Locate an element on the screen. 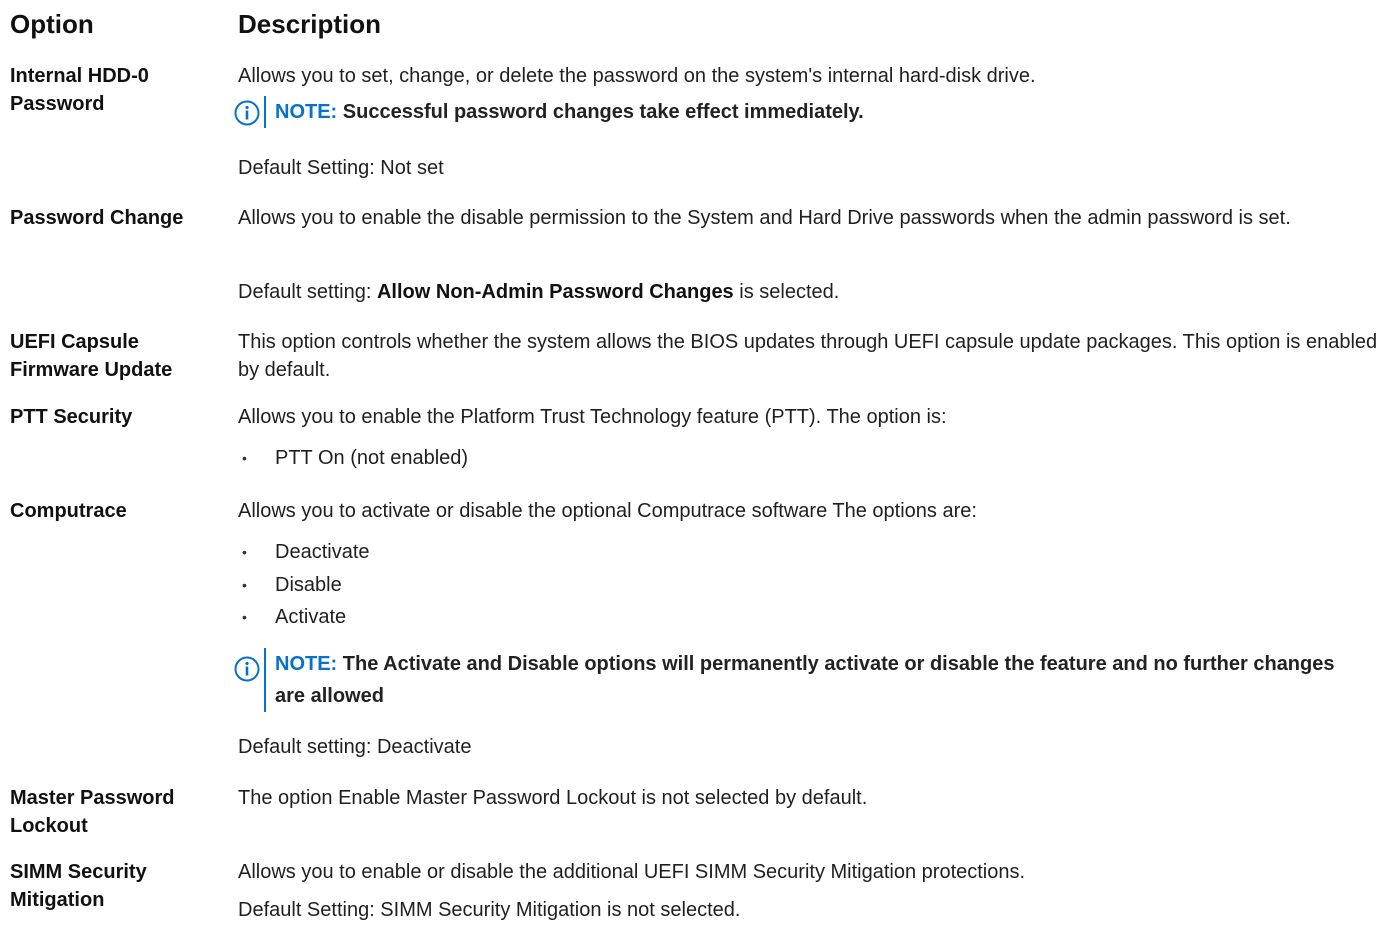 Image resolution: width=1382 pixels, height=926 pixels. column-header-option: Option is located at coordinates (52, 24).